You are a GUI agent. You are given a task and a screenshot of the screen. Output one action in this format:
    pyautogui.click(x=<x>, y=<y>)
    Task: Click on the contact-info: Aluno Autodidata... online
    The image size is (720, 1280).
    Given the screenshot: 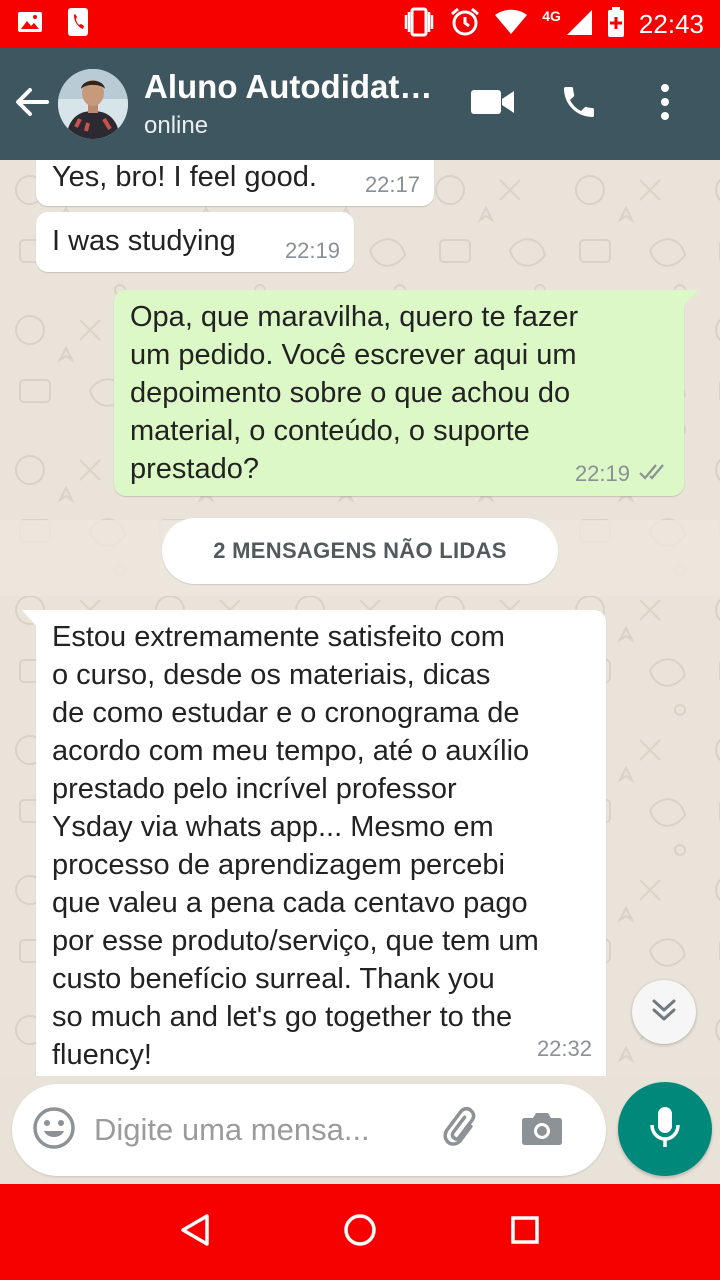 What is the action you would take?
    pyautogui.click(x=293, y=104)
    